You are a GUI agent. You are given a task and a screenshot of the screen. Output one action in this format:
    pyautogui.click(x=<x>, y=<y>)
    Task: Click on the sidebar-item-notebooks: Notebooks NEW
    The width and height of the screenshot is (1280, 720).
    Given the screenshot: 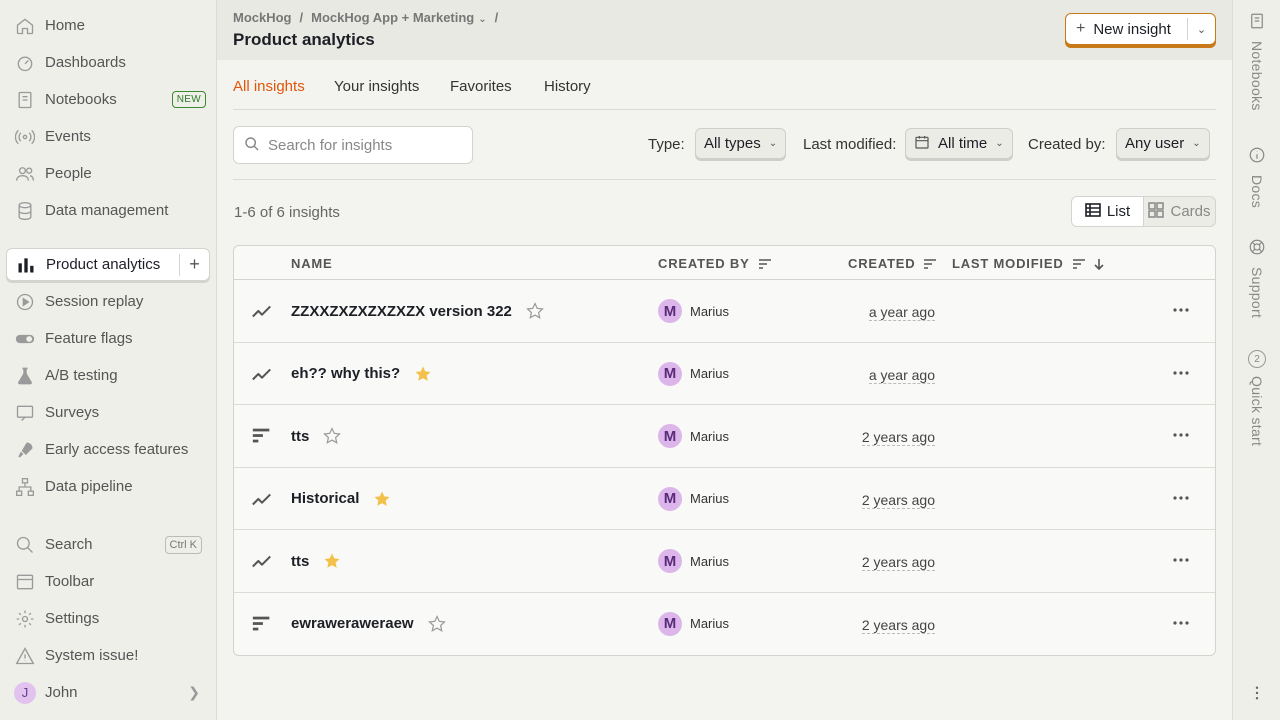 What is the action you would take?
    pyautogui.click(x=108, y=99)
    